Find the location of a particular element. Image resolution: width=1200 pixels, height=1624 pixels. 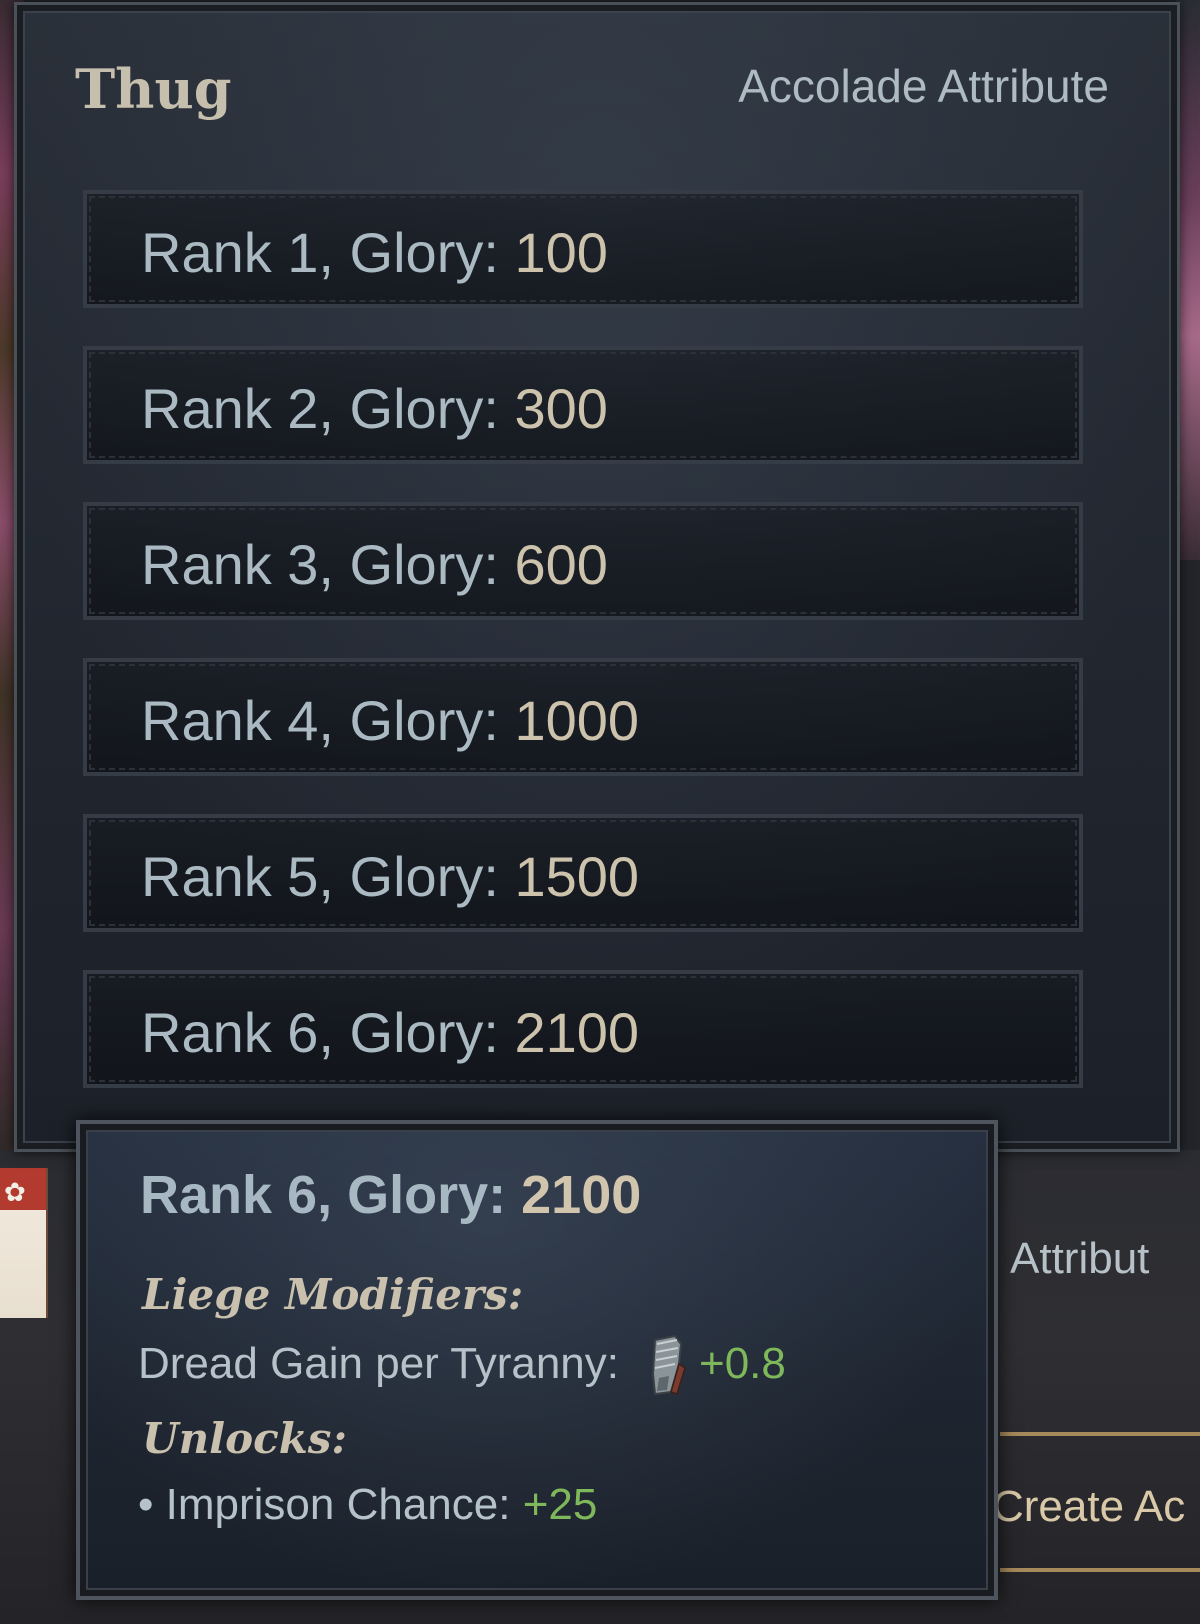

rank-label: Rank 4, Glory: 1000 is located at coordinates (390, 720).